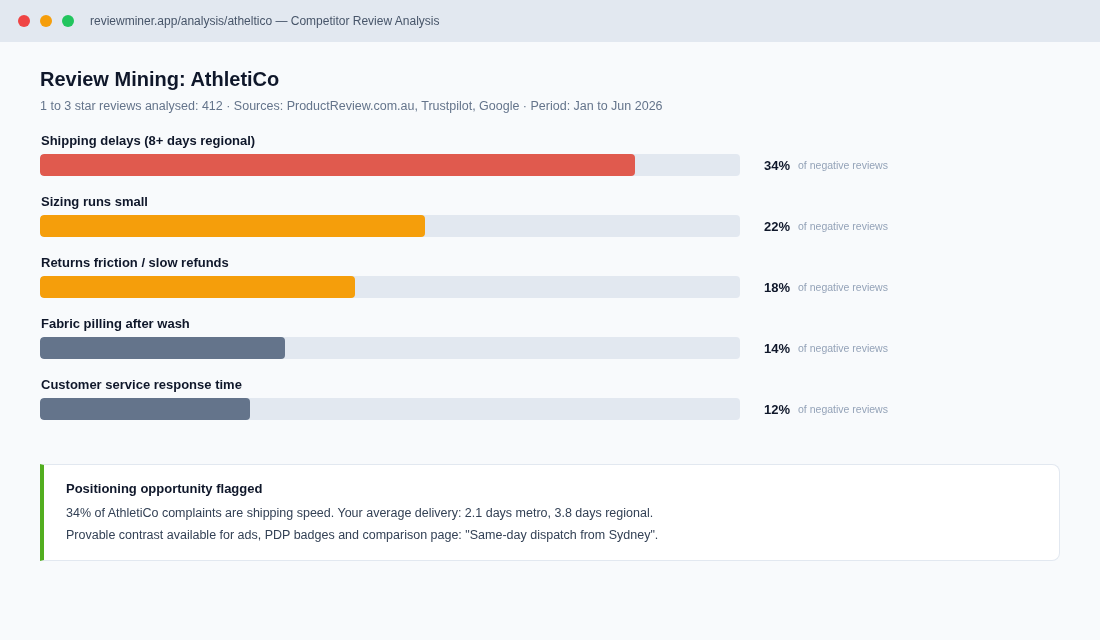  I want to click on percent-value: 12%, so click(777, 409).